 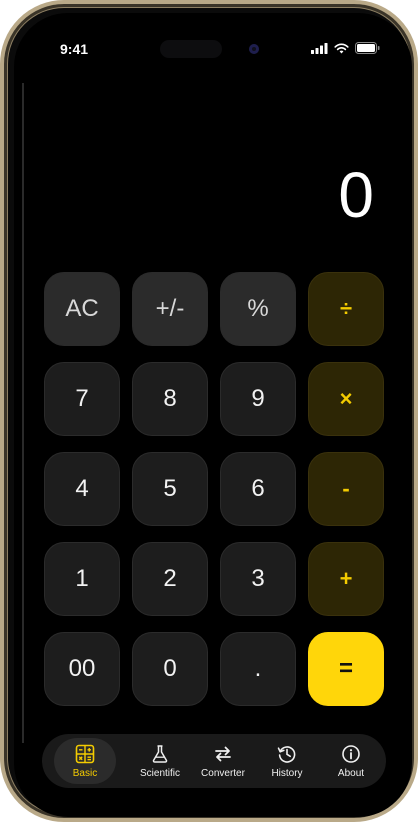 What do you see at coordinates (286, 754) in the screenshot?
I see `history-clock-icon` at bounding box center [286, 754].